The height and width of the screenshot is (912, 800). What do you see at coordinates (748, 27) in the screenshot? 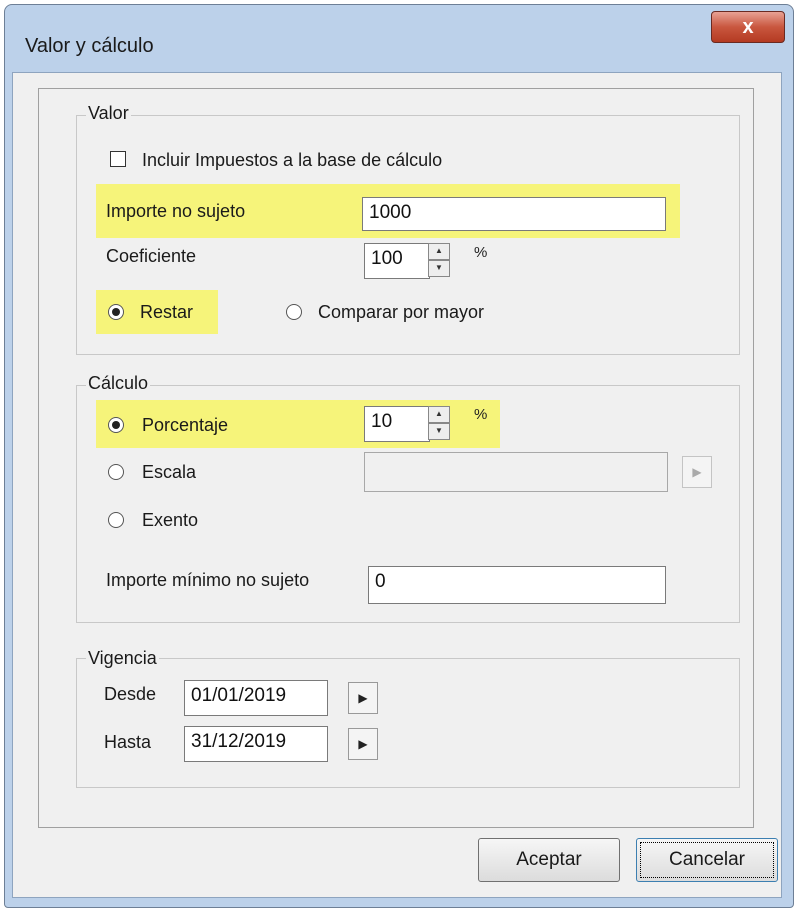
I see `close-button: x` at bounding box center [748, 27].